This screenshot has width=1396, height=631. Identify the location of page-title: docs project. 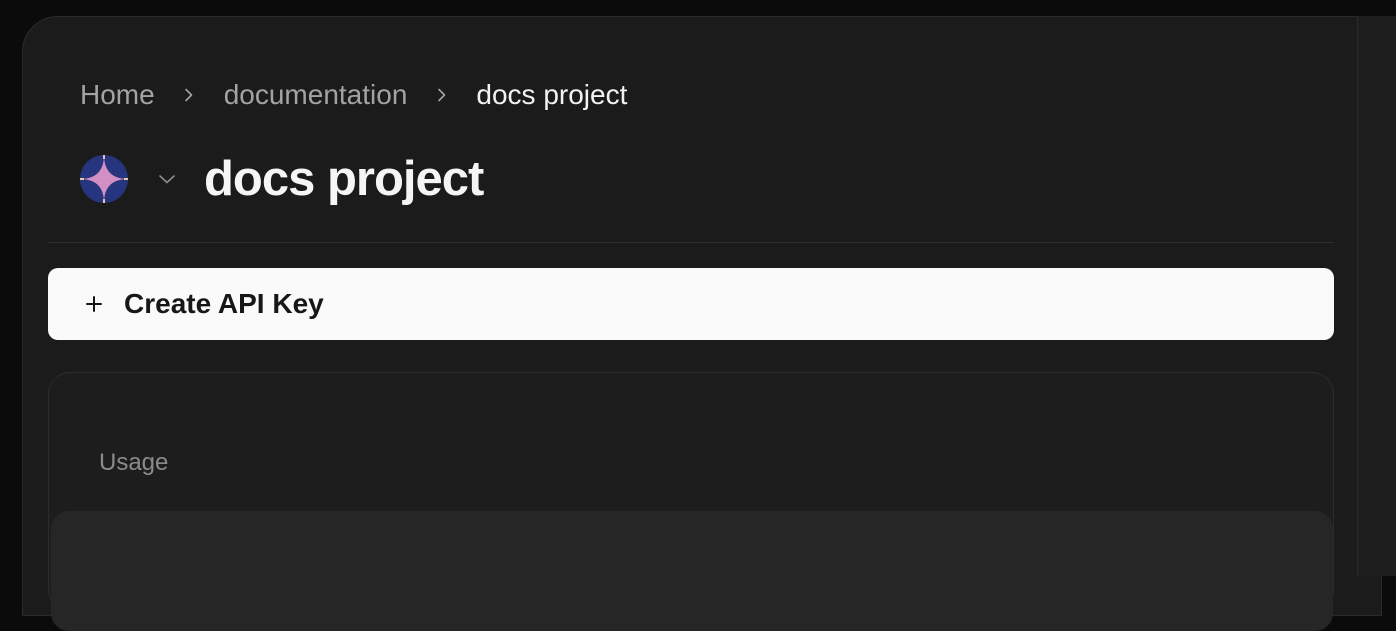
(344, 179).